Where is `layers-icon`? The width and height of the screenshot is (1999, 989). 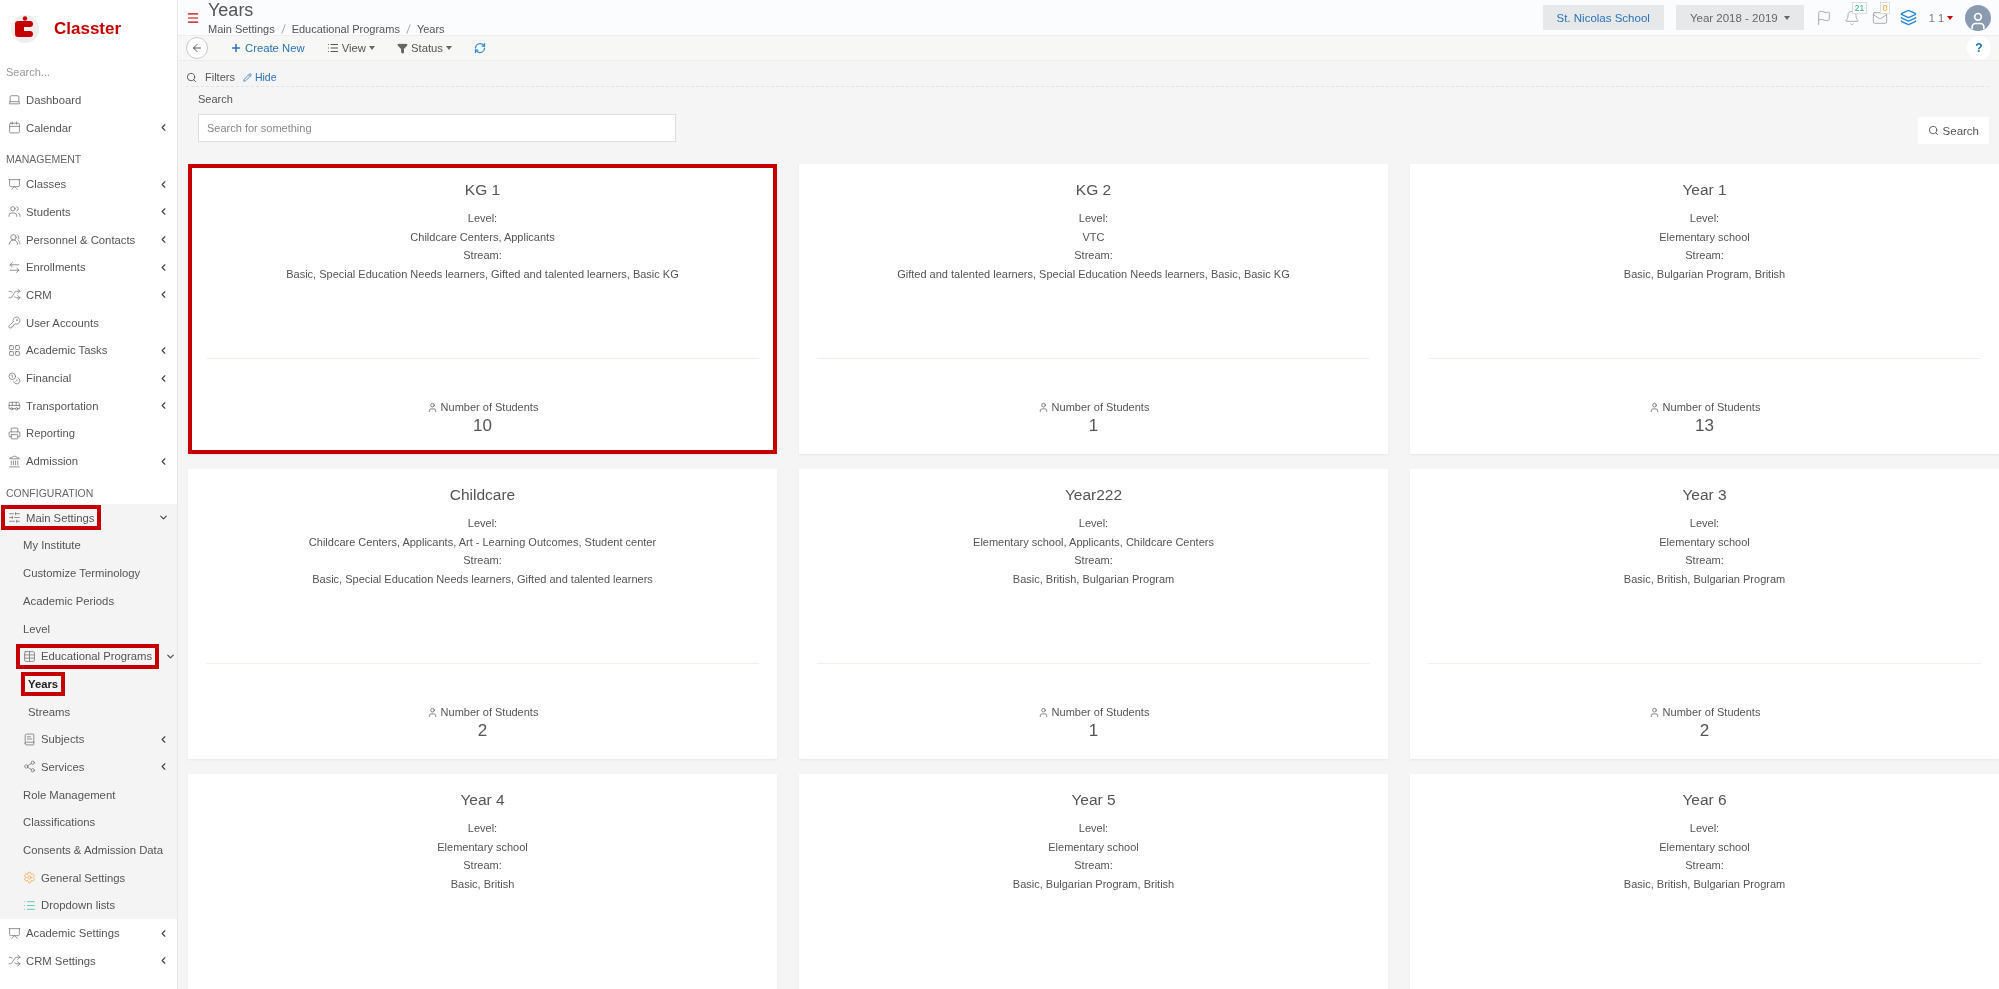 layers-icon is located at coordinates (1908, 17).